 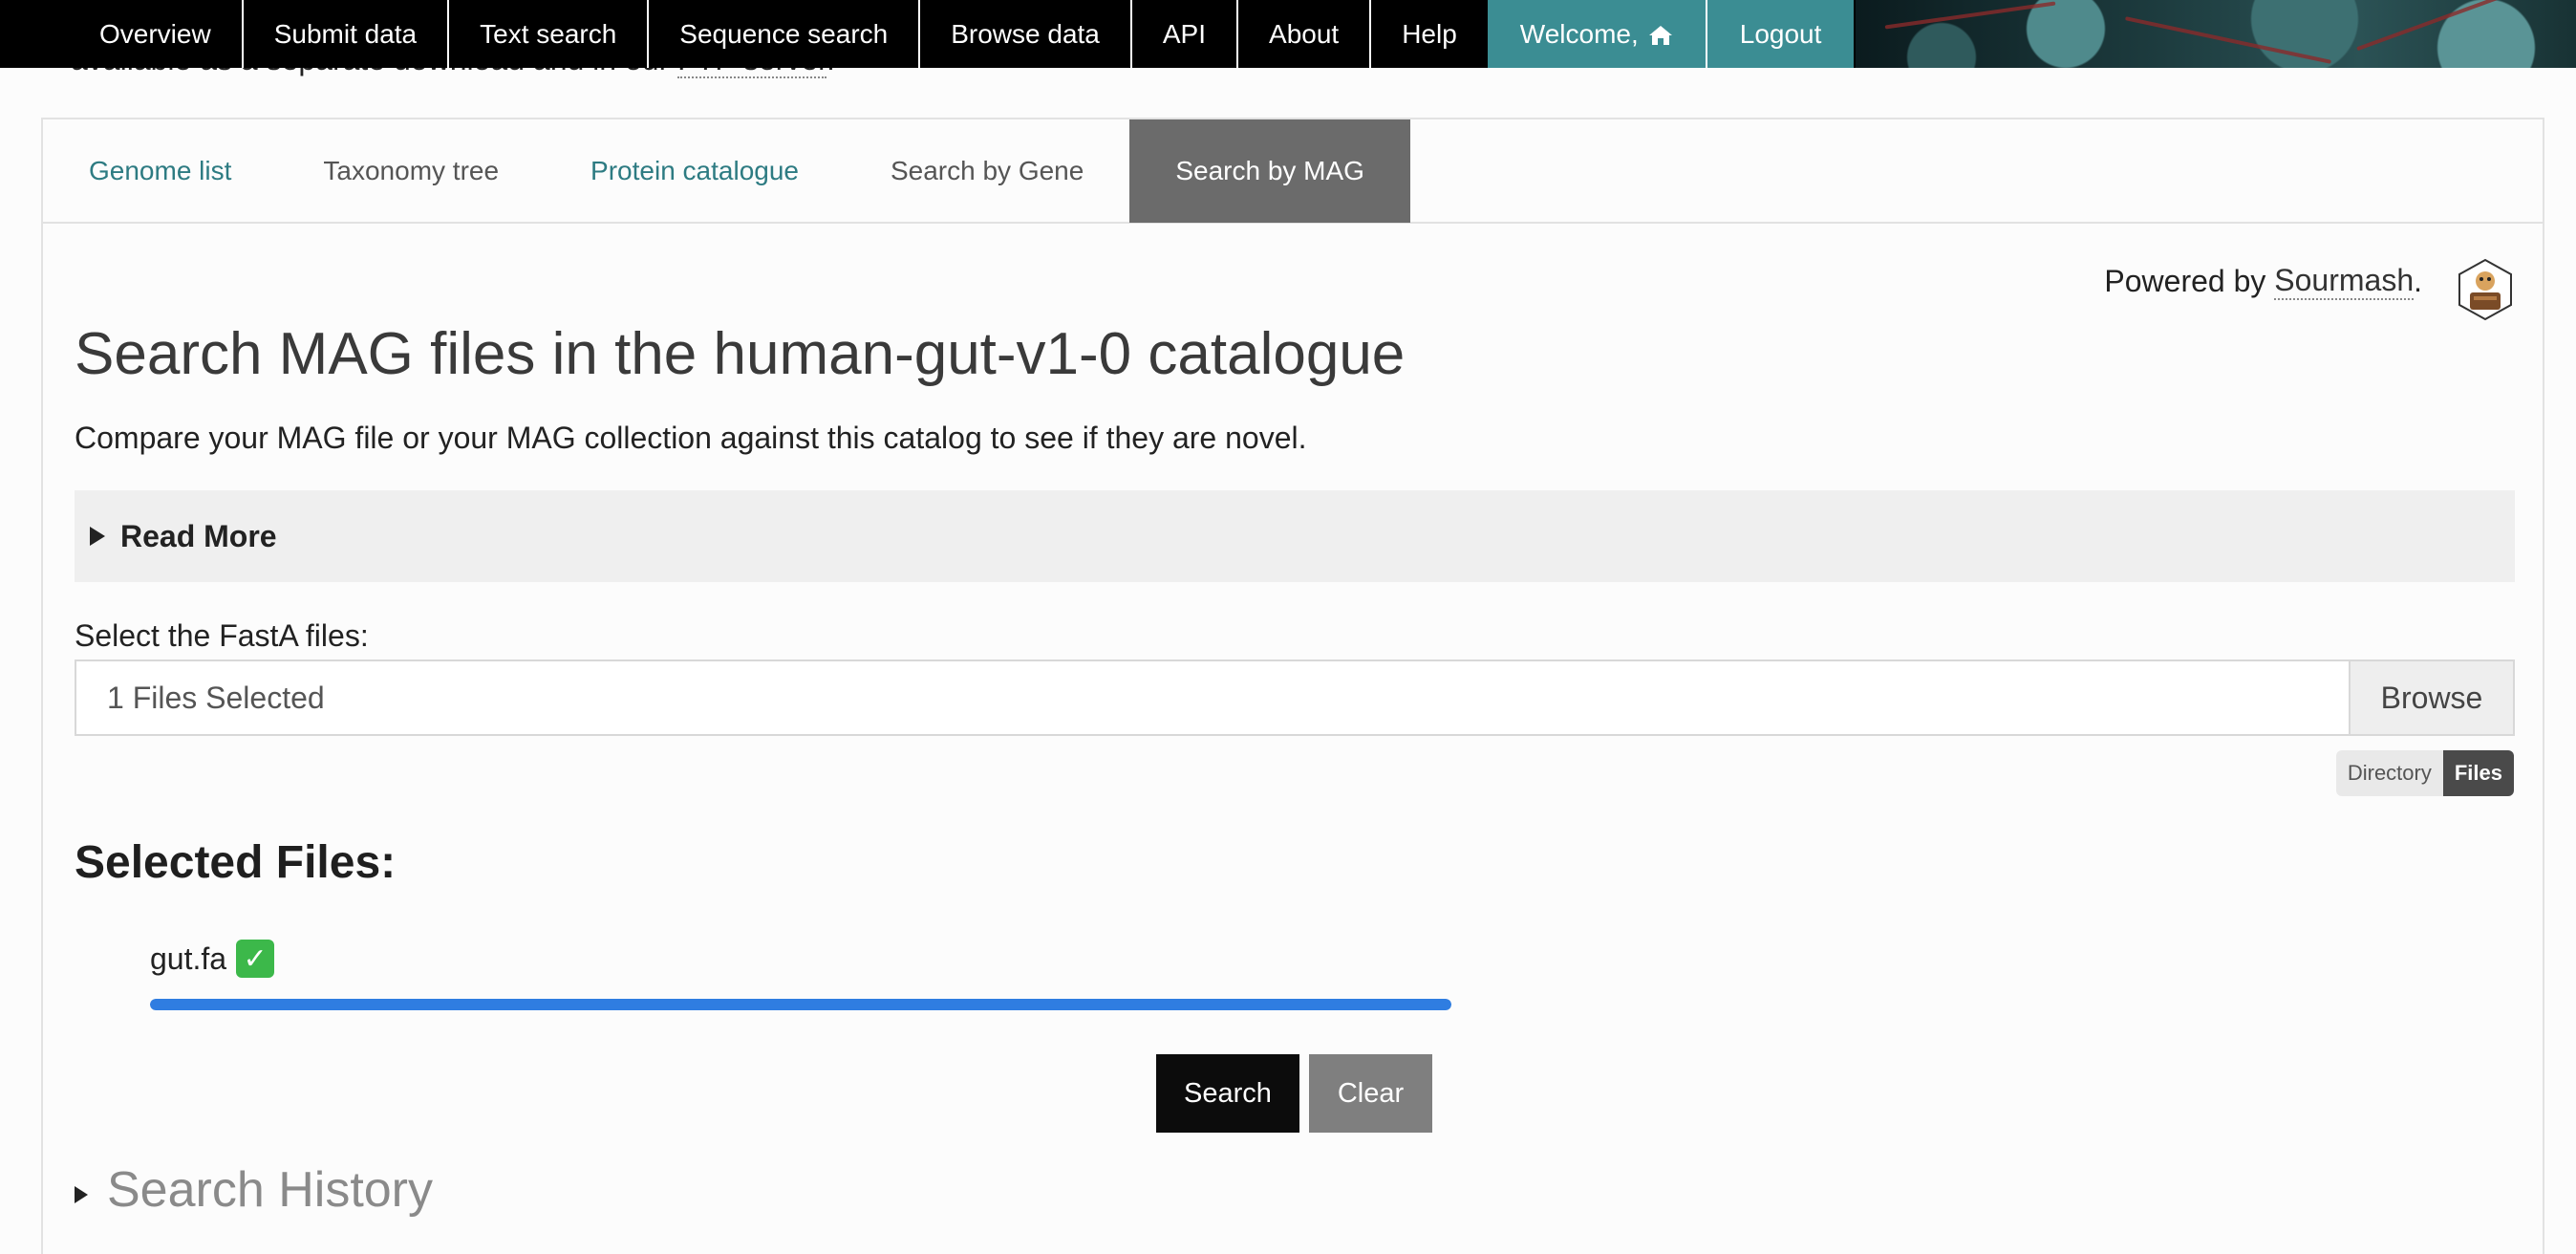 What do you see at coordinates (1026, 34) in the screenshot?
I see `nav-browse-data: Browse data` at bounding box center [1026, 34].